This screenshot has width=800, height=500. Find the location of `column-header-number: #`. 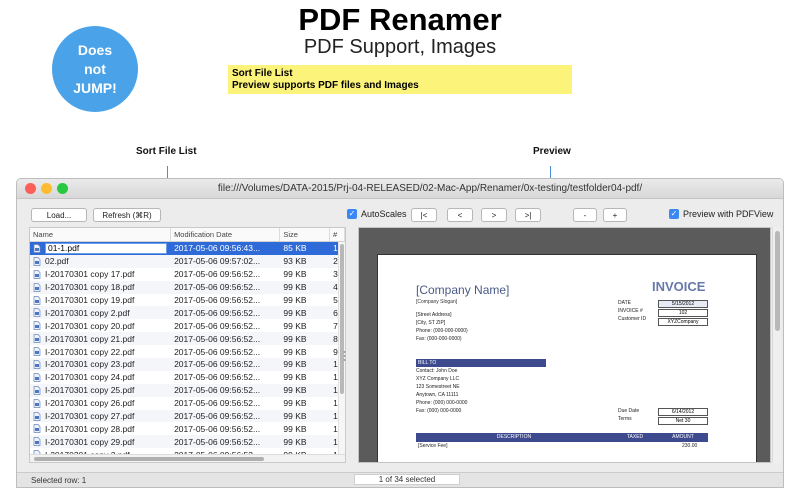

column-header-number: # is located at coordinates (337, 234).